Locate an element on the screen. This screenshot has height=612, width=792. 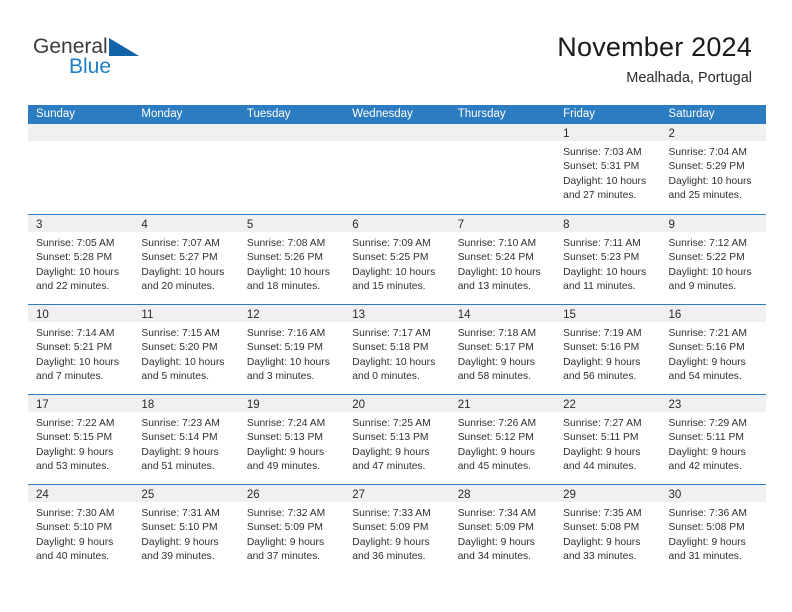
day-number: 25 is located at coordinates (148, 495).